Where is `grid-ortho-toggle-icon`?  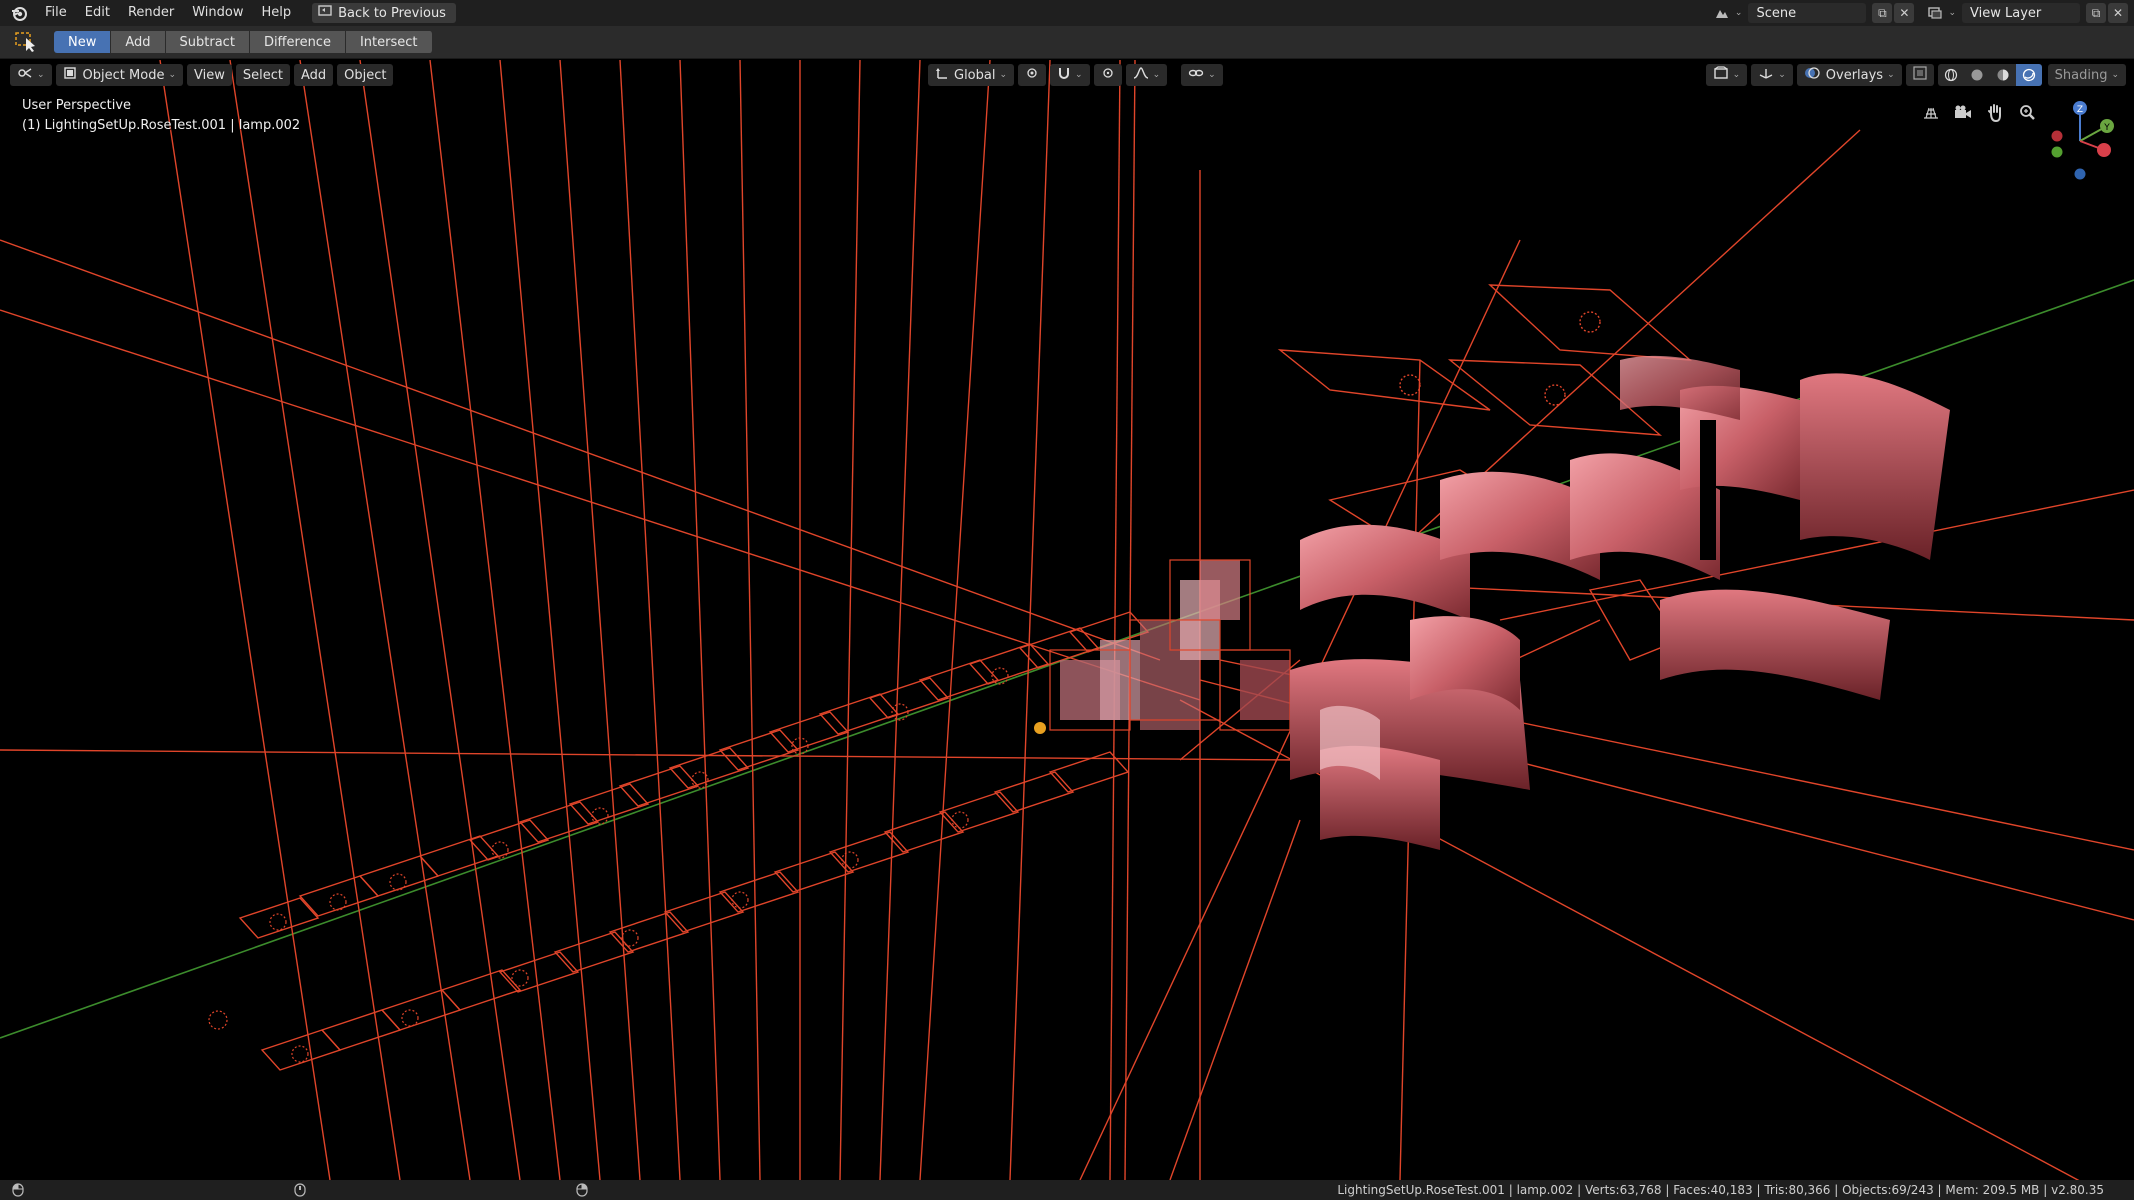
grid-ortho-toggle-icon is located at coordinates (1931, 113).